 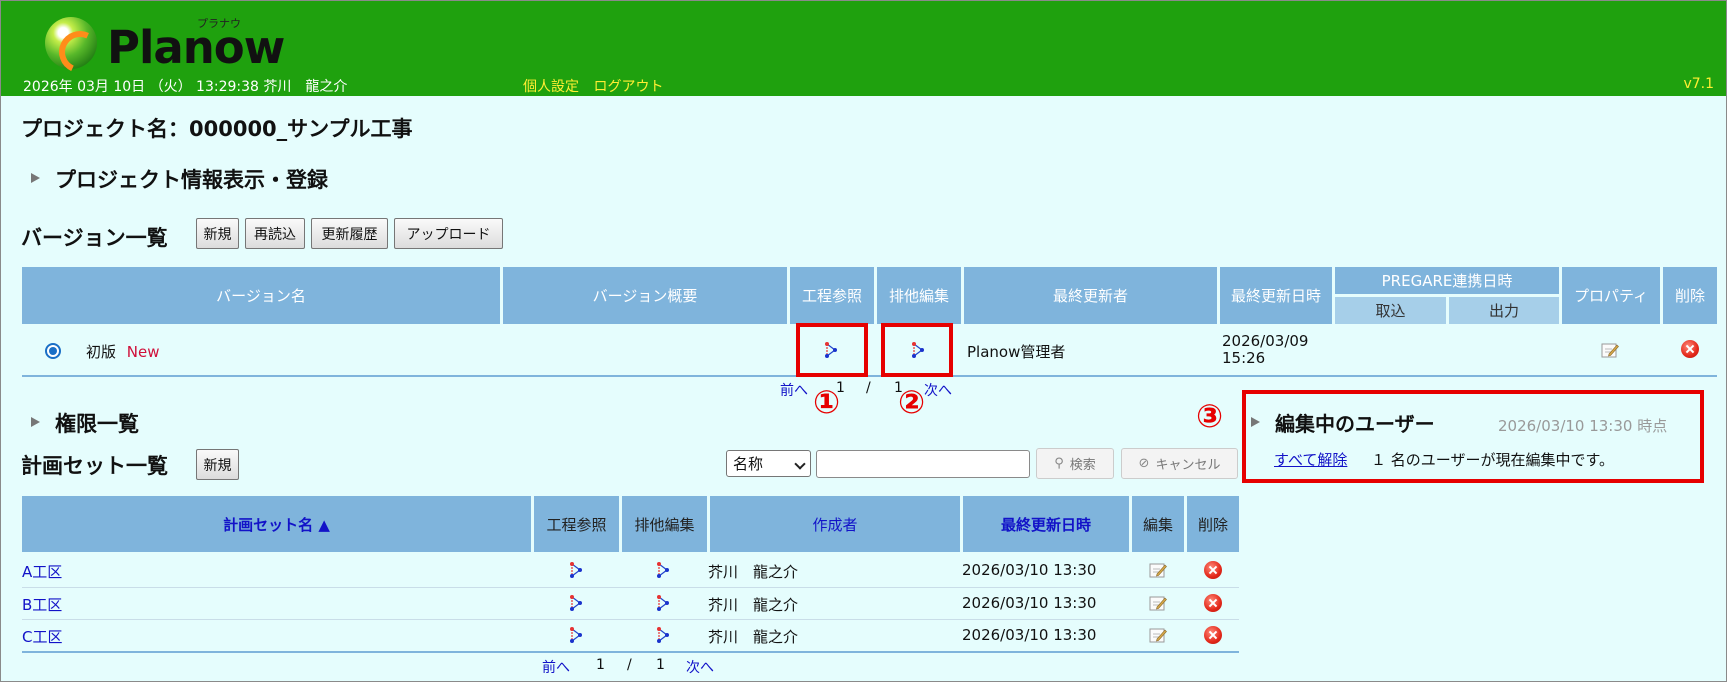 What do you see at coordinates (919, 295) in the screenshot?
I see `col-exclusive-edit: 排他編集` at bounding box center [919, 295].